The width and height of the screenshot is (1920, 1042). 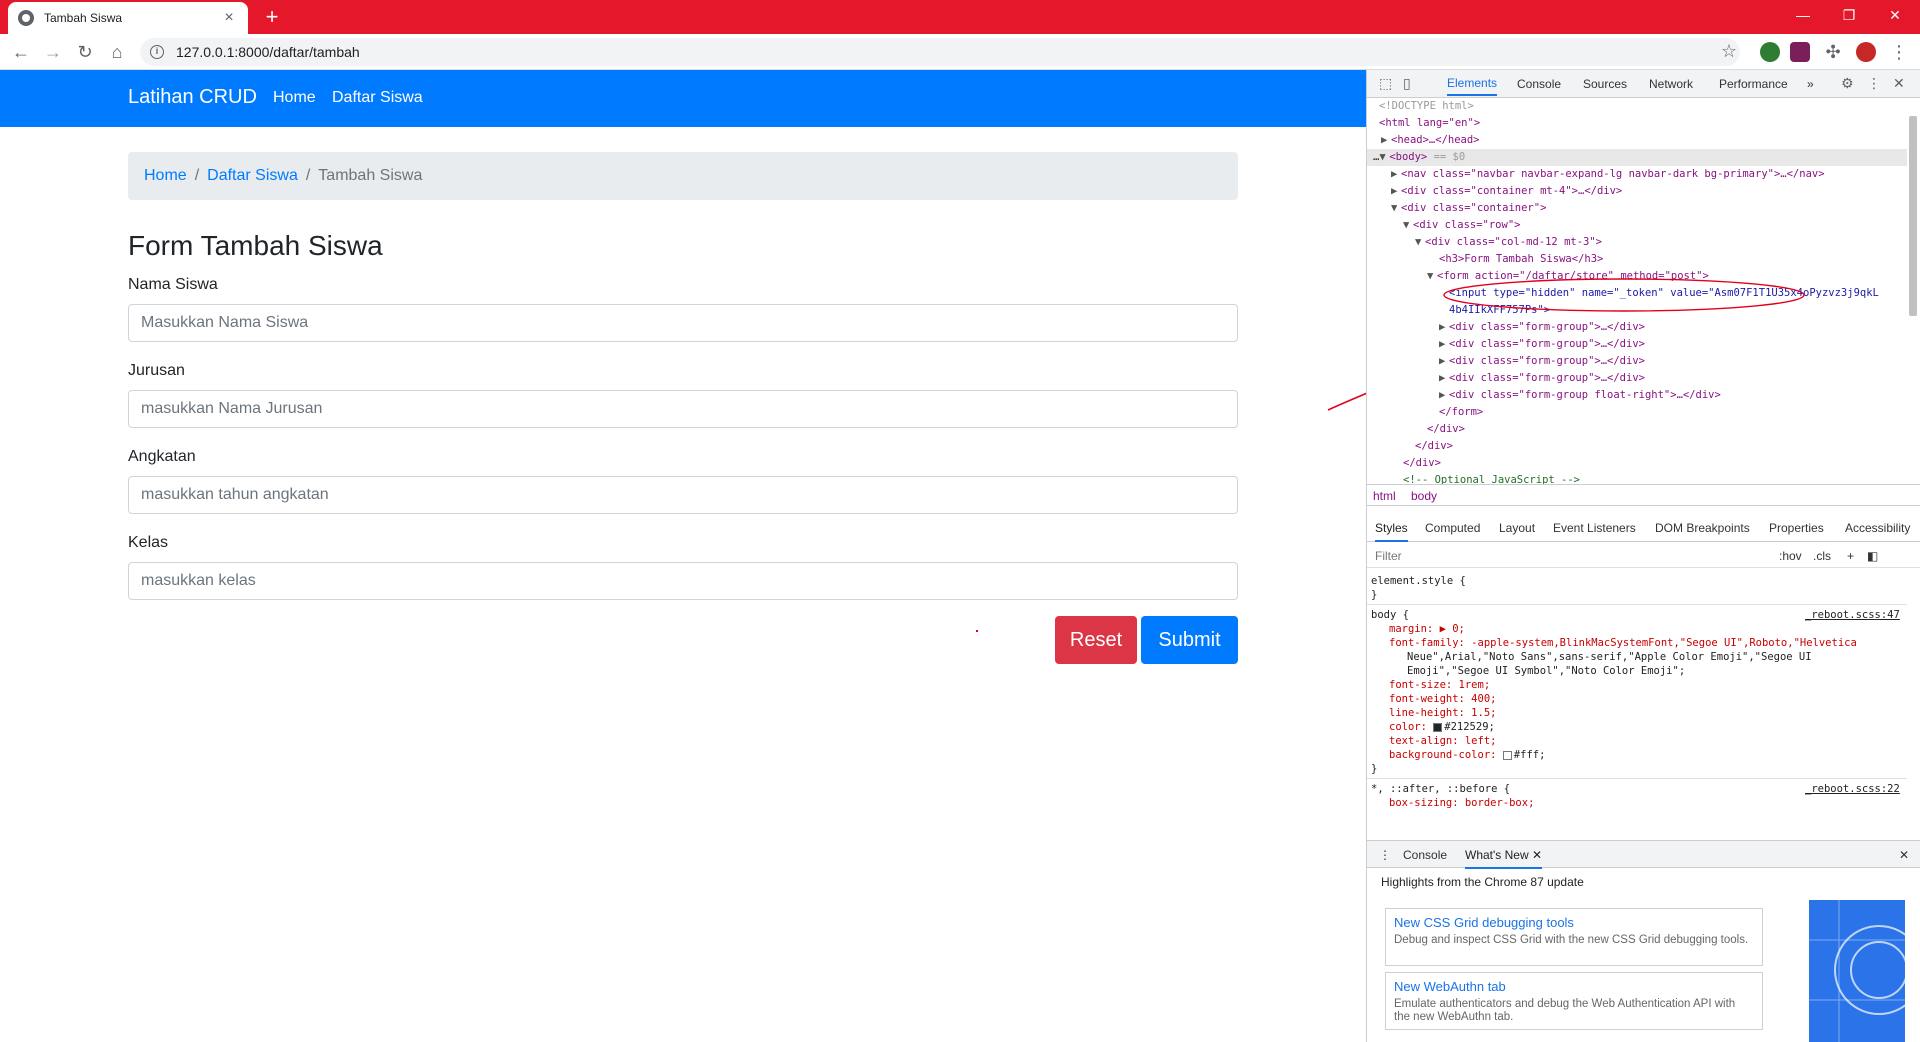 What do you see at coordinates (1384, 496) in the screenshot?
I see `crumb-html: html` at bounding box center [1384, 496].